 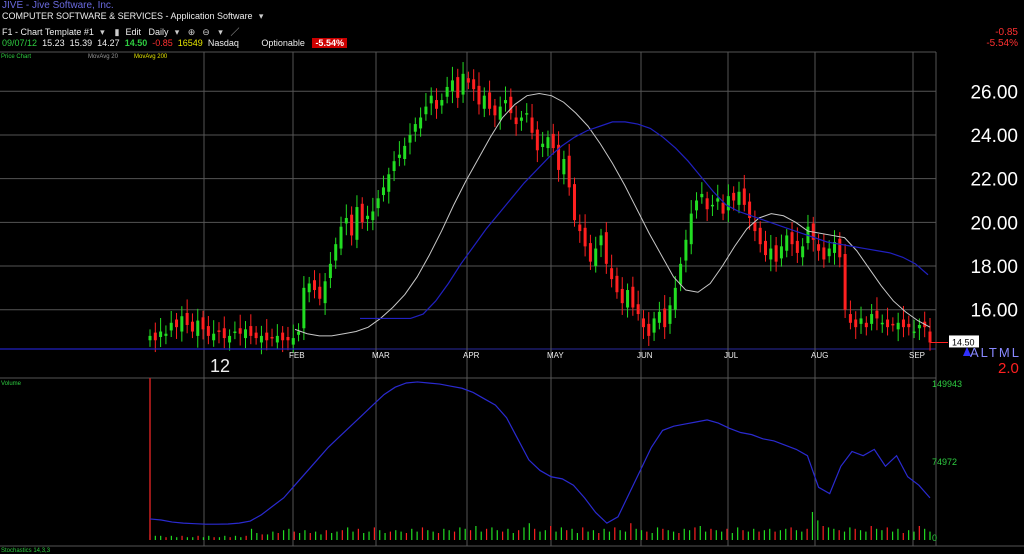 I want to click on time-tick-label: APR, so click(x=471, y=355).